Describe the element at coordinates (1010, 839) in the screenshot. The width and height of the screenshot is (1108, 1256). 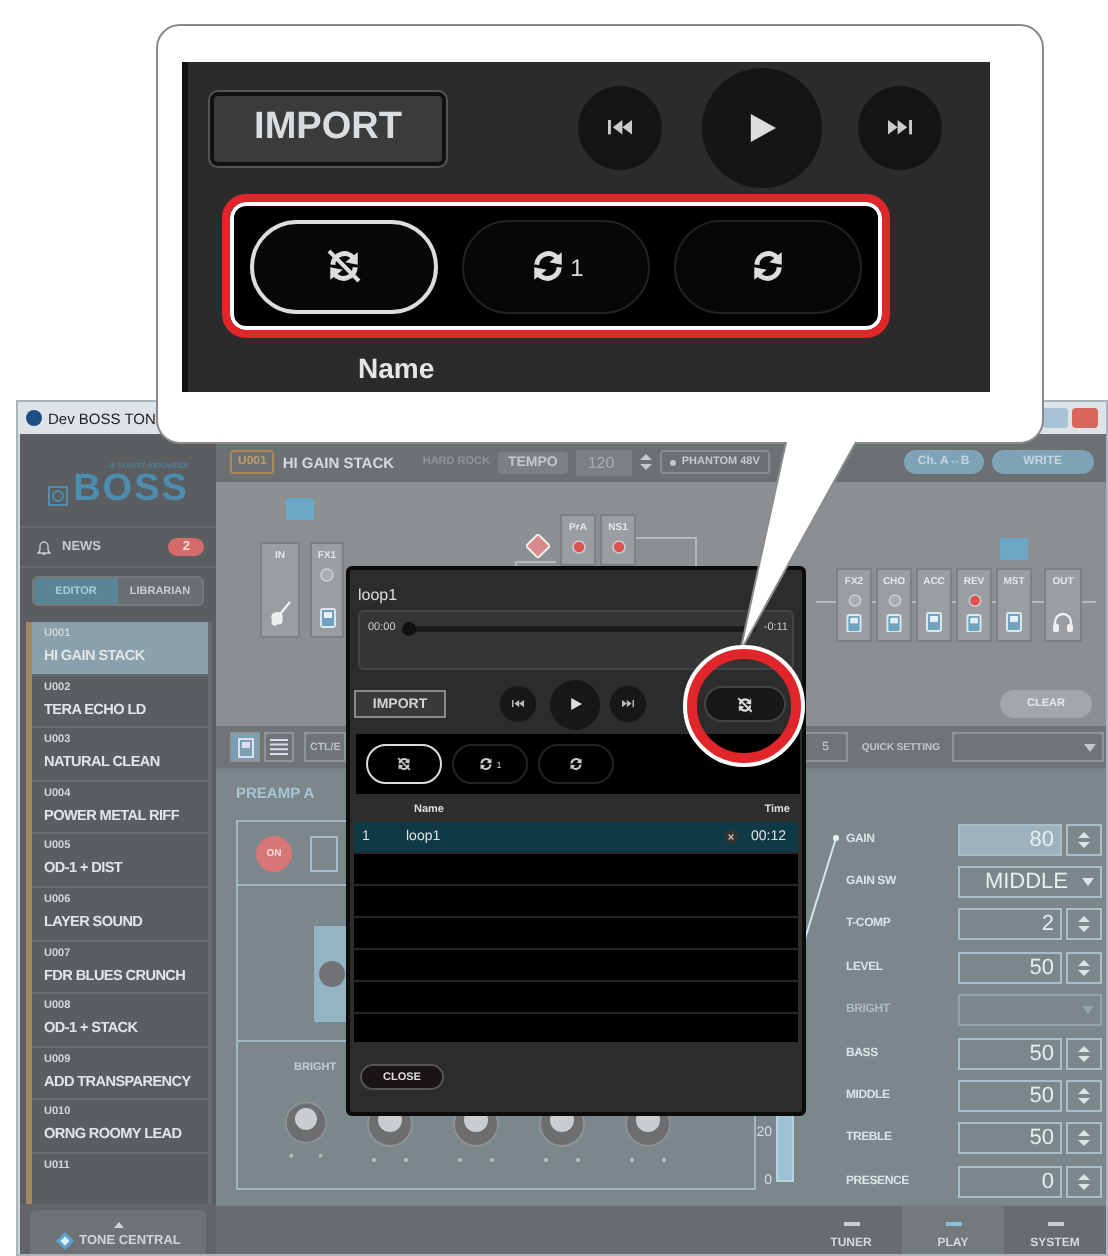
I see `parameter-field: 80` at that location.